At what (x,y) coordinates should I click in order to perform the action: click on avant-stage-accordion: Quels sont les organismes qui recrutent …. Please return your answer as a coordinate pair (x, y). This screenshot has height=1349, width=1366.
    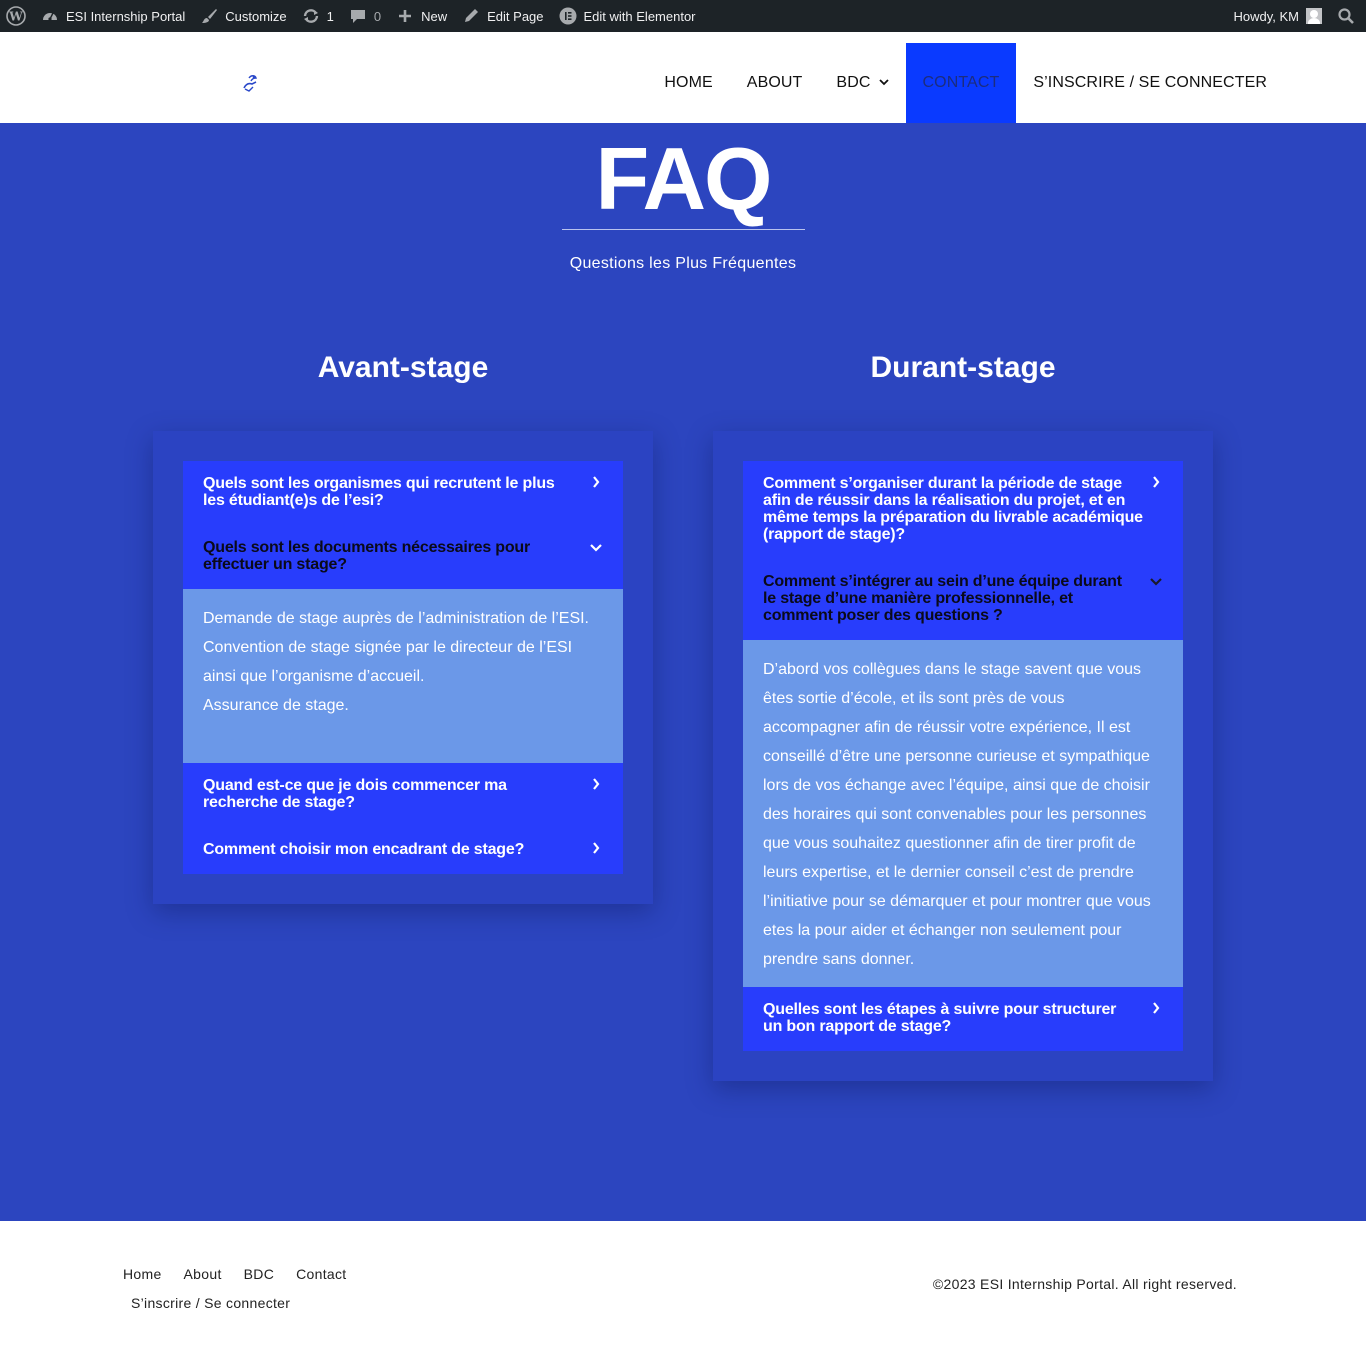
    Looking at the image, I should click on (403, 667).